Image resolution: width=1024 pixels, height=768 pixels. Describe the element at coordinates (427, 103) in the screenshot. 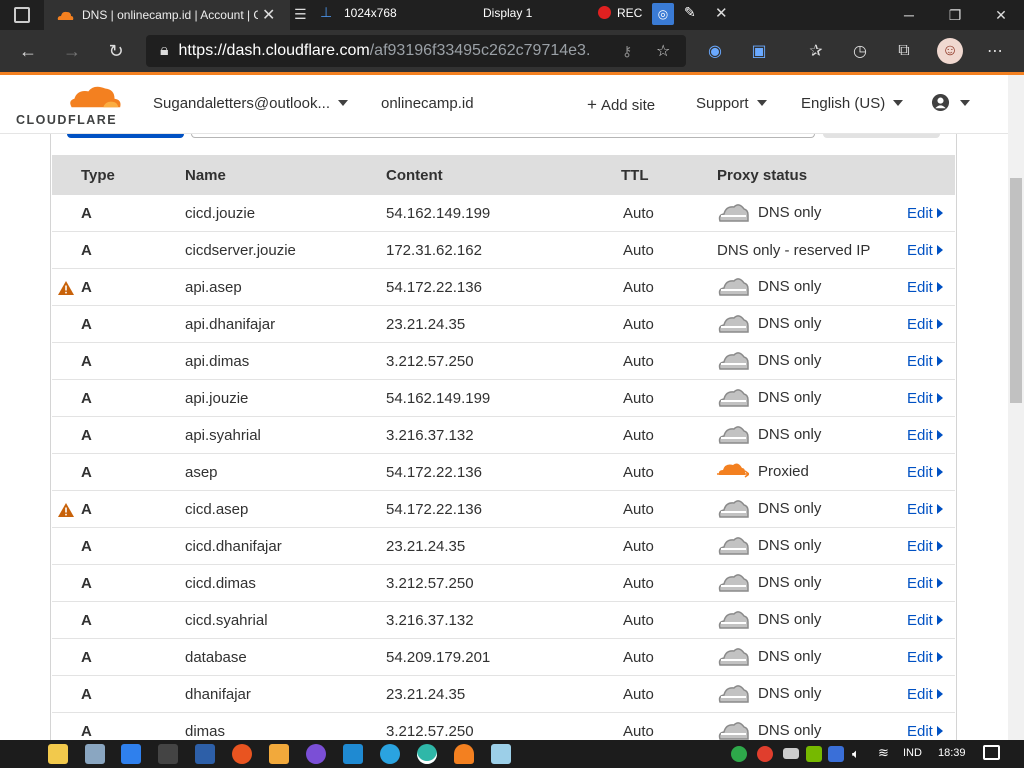

I see `domain-label: onlinecamp.id` at that location.